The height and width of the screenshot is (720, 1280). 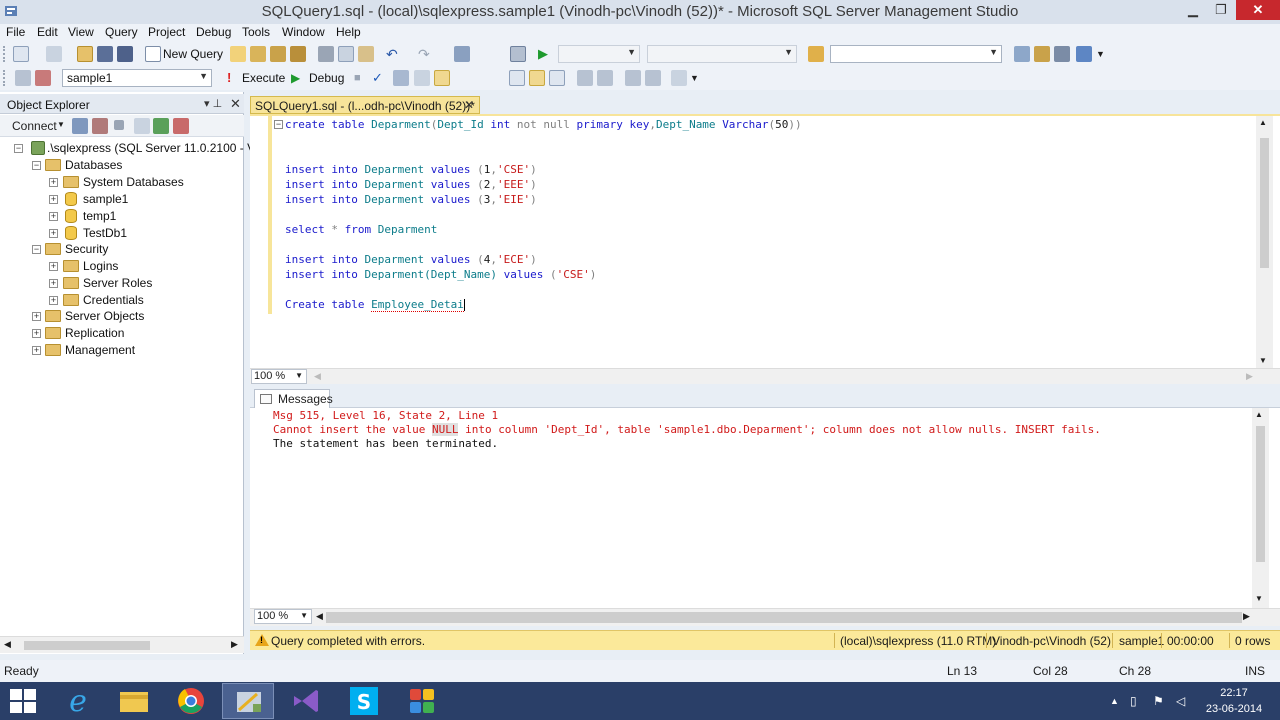 What do you see at coordinates (306, 701) in the screenshot?
I see `taskbar-visual-studio` at bounding box center [306, 701].